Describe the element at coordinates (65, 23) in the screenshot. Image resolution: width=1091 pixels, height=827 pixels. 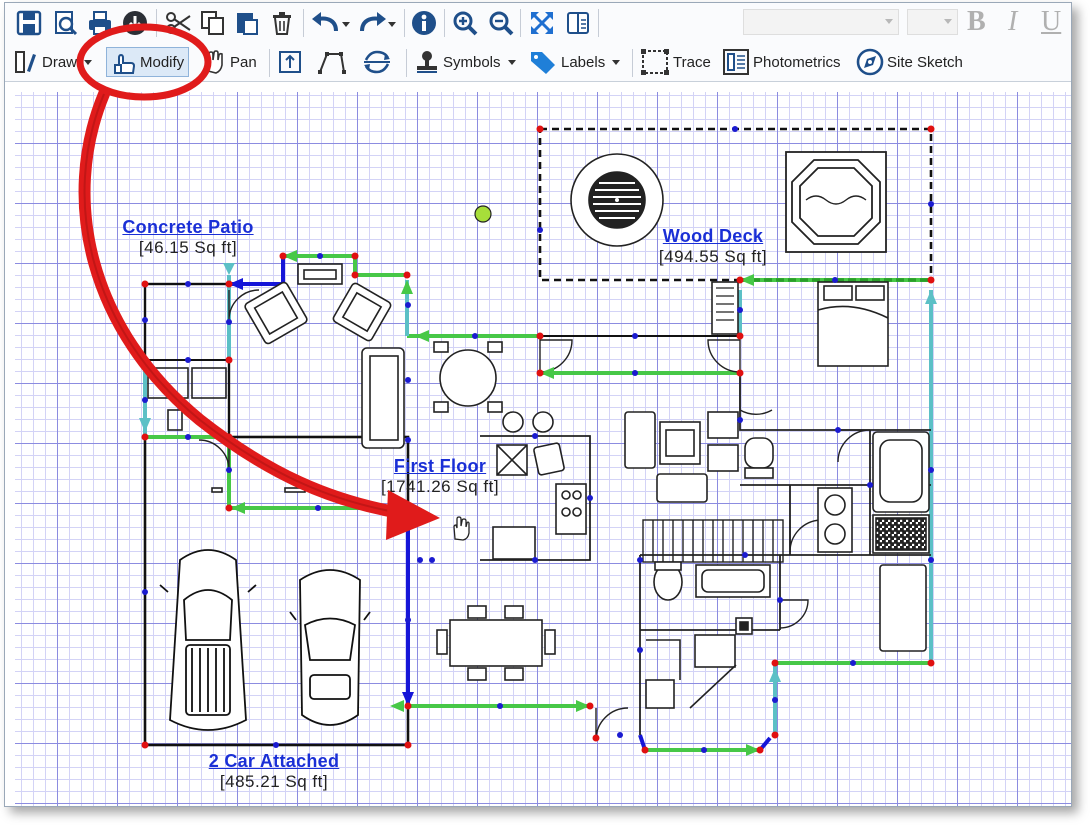
I see `print-preview-icon` at that location.